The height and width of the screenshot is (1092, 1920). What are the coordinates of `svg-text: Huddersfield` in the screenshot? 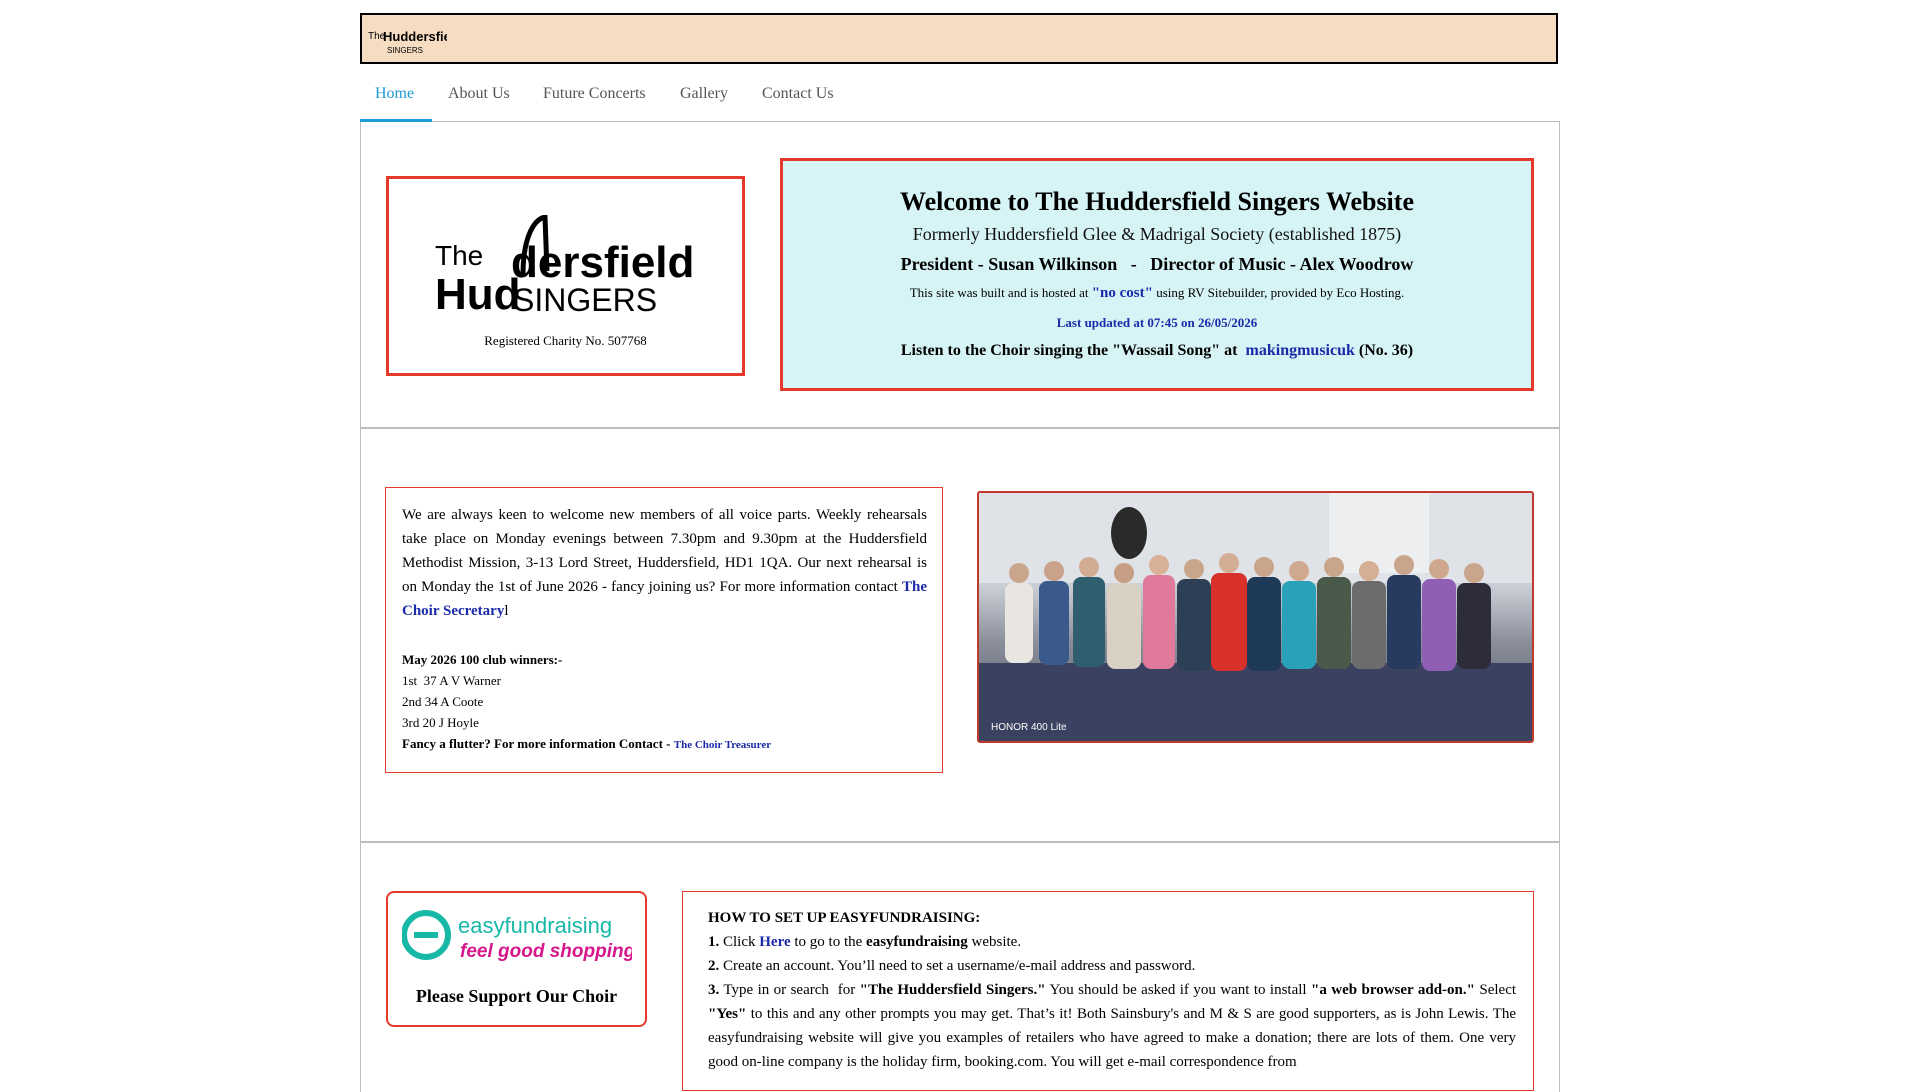 It's located at (415, 36).